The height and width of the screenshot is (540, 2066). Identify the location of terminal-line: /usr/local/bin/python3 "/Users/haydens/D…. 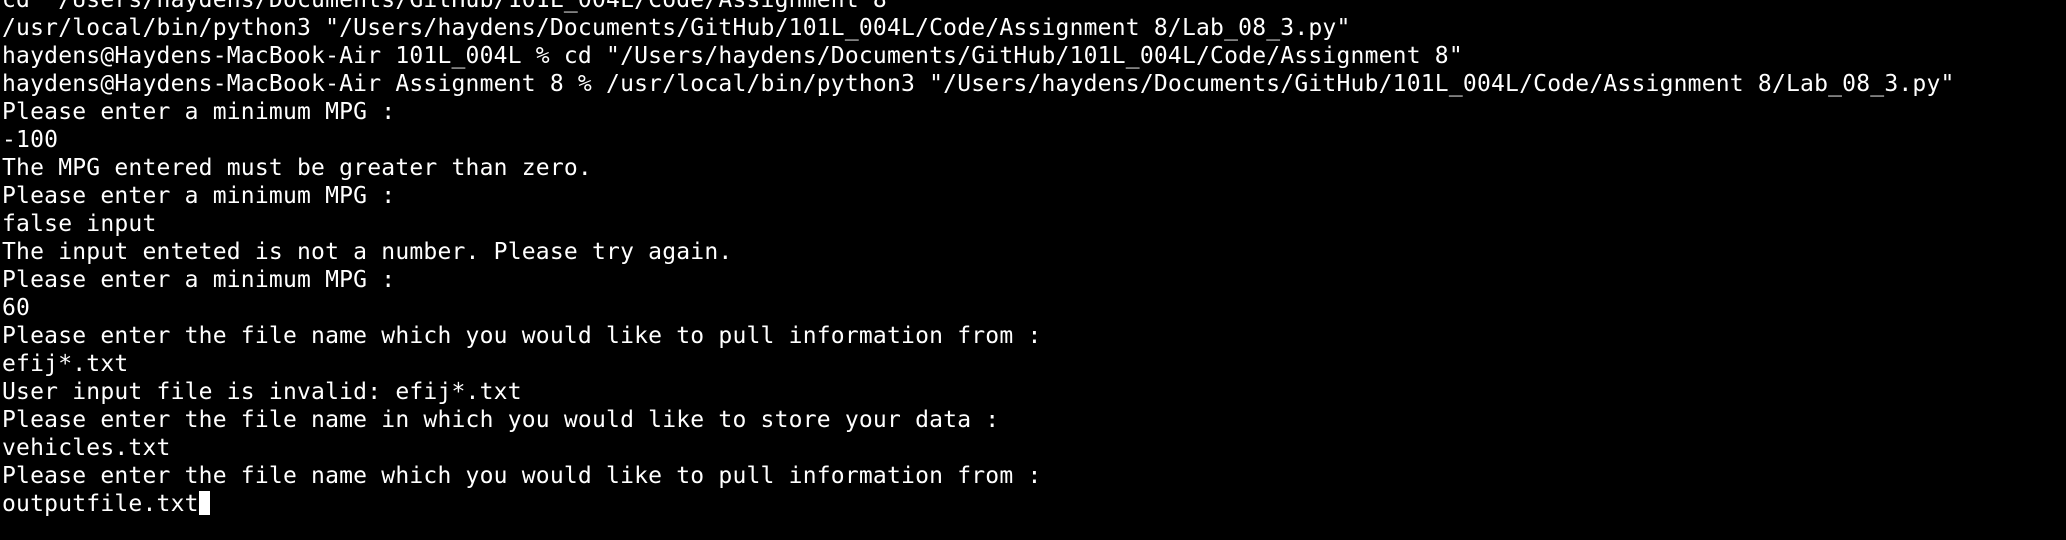
(676, 28).